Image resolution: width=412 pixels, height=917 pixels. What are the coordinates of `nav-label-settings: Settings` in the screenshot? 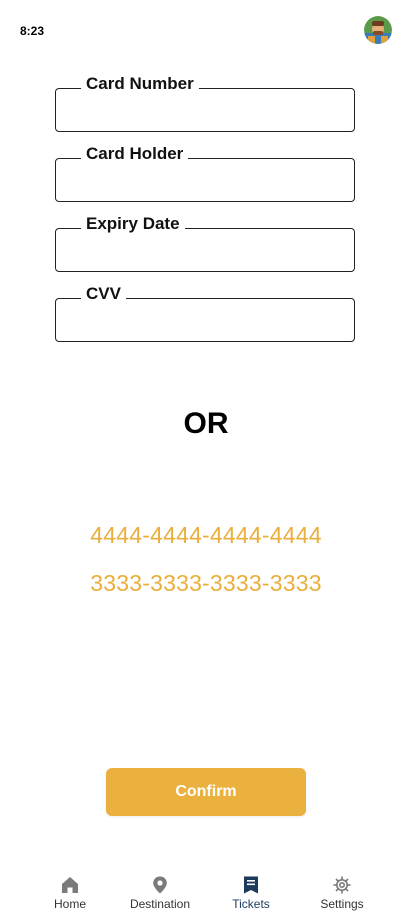 It's located at (342, 904).